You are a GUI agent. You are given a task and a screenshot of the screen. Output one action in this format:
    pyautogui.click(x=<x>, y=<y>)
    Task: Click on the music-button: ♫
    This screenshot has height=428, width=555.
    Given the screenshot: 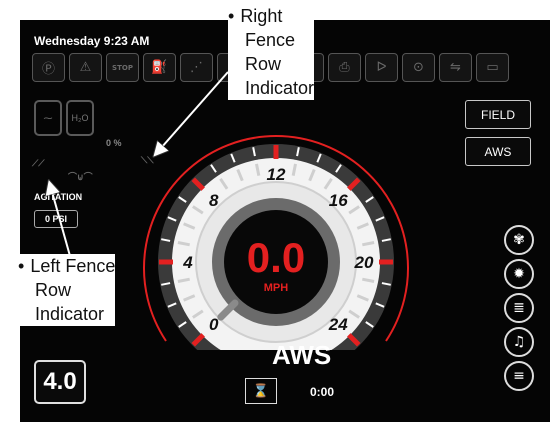 What is the action you would take?
    pyautogui.click(x=519, y=342)
    